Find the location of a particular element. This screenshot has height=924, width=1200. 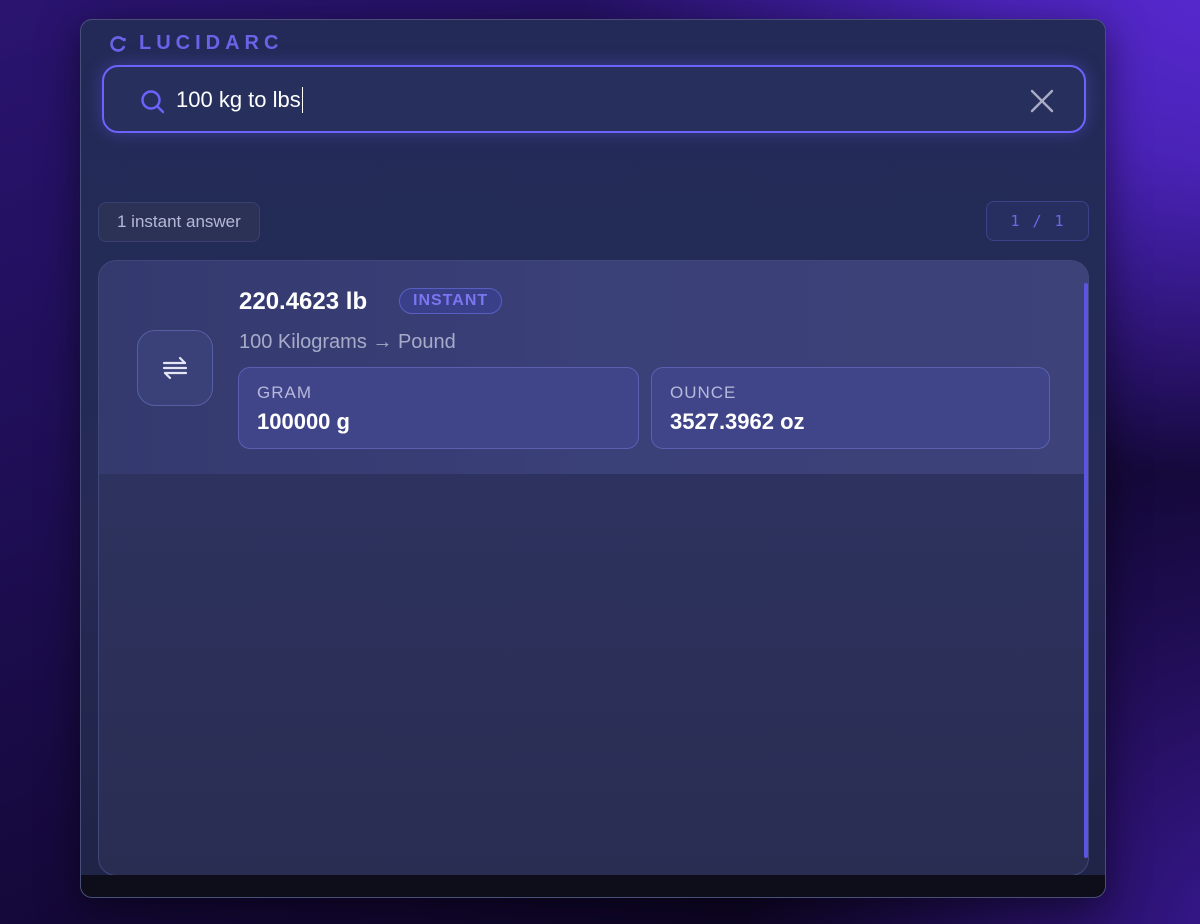

swap-arrows-icon is located at coordinates (175, 368).